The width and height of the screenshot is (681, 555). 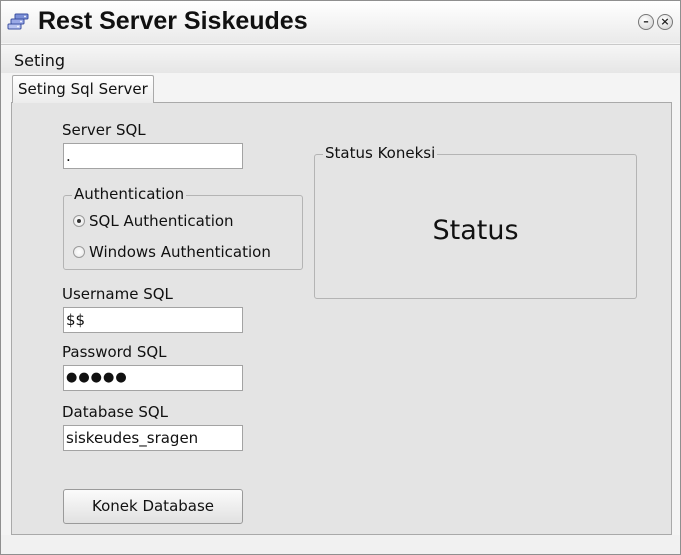 I want to click on close-icon: ×, so click(x=665, y=22).